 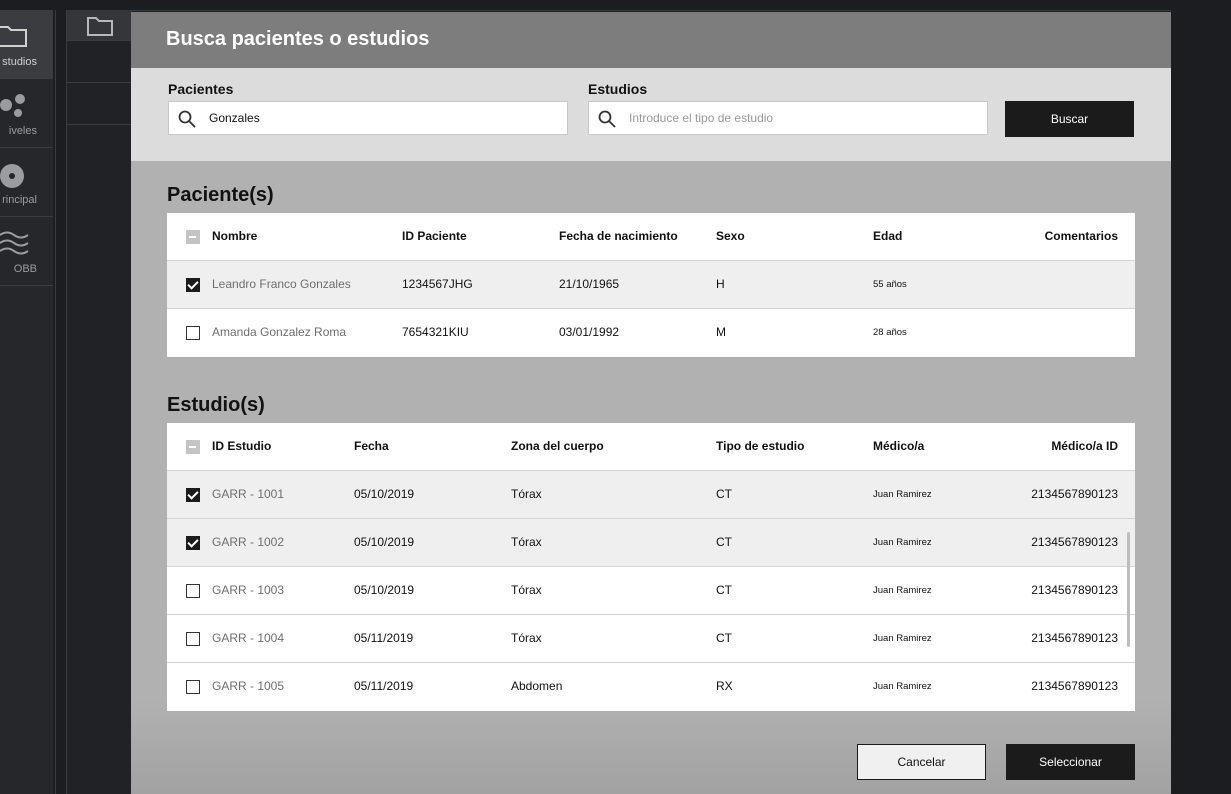 I want to click on secondary-panel, so click(x=99, y=402).